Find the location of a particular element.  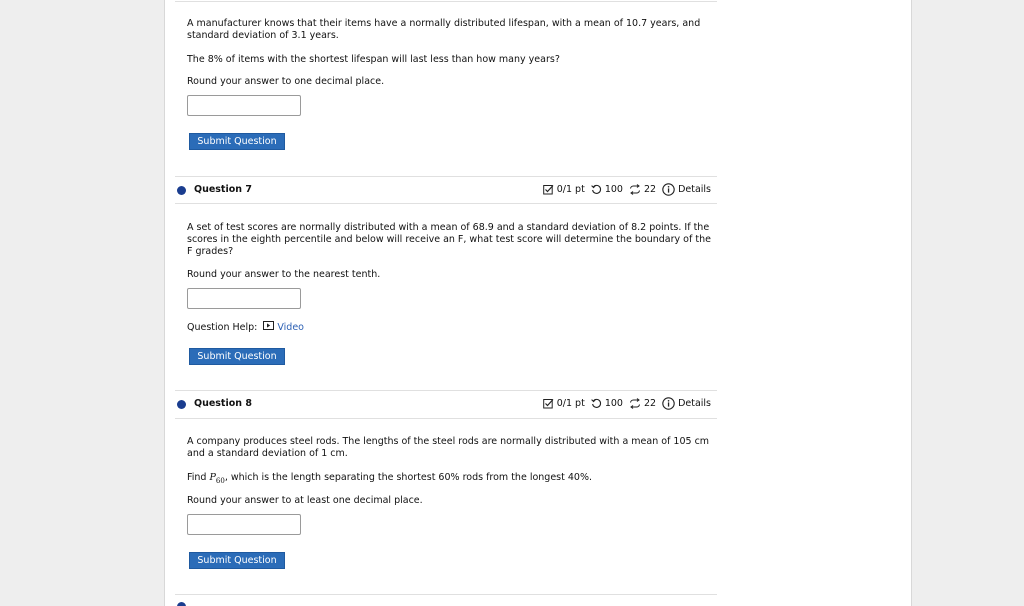

q8-submit-button: Submit Question is located at coordinates (237, 560).